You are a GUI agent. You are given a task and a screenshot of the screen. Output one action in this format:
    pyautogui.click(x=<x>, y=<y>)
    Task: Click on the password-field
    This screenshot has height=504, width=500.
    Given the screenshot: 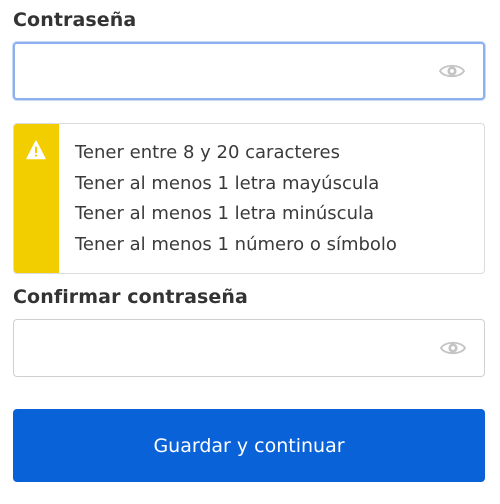 What is the action you would take?
    pyautogui.click(x=249, y=71)
    